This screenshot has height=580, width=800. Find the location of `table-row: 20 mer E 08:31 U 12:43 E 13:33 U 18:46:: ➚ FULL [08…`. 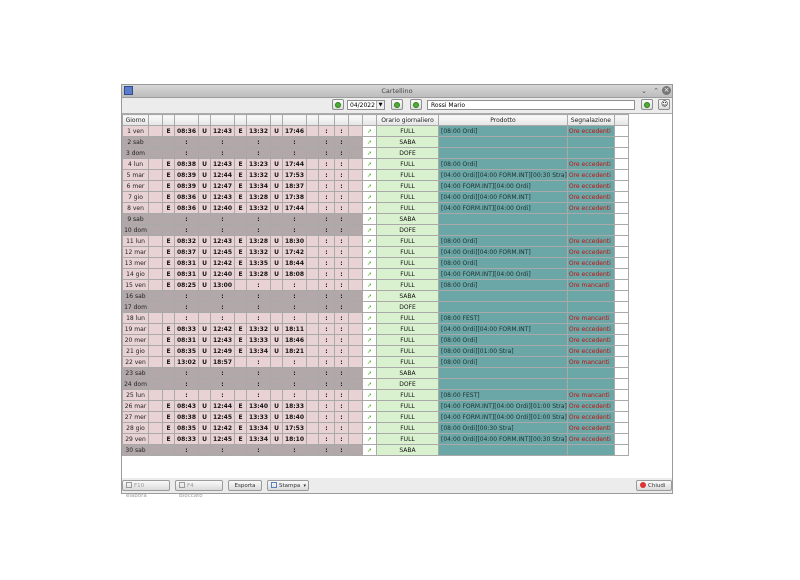

table-row: 20 mer E 08:31 U 12:43 E 13:33 U 18:46:: ➚ FULL [08… is located at coordinates (375, 340).